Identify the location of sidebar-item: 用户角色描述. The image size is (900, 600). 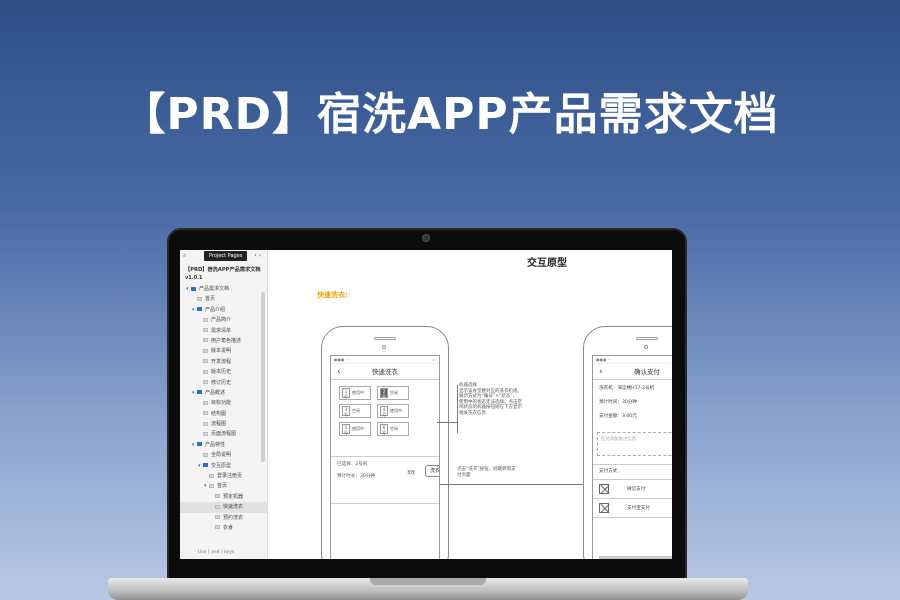
(223, 341).